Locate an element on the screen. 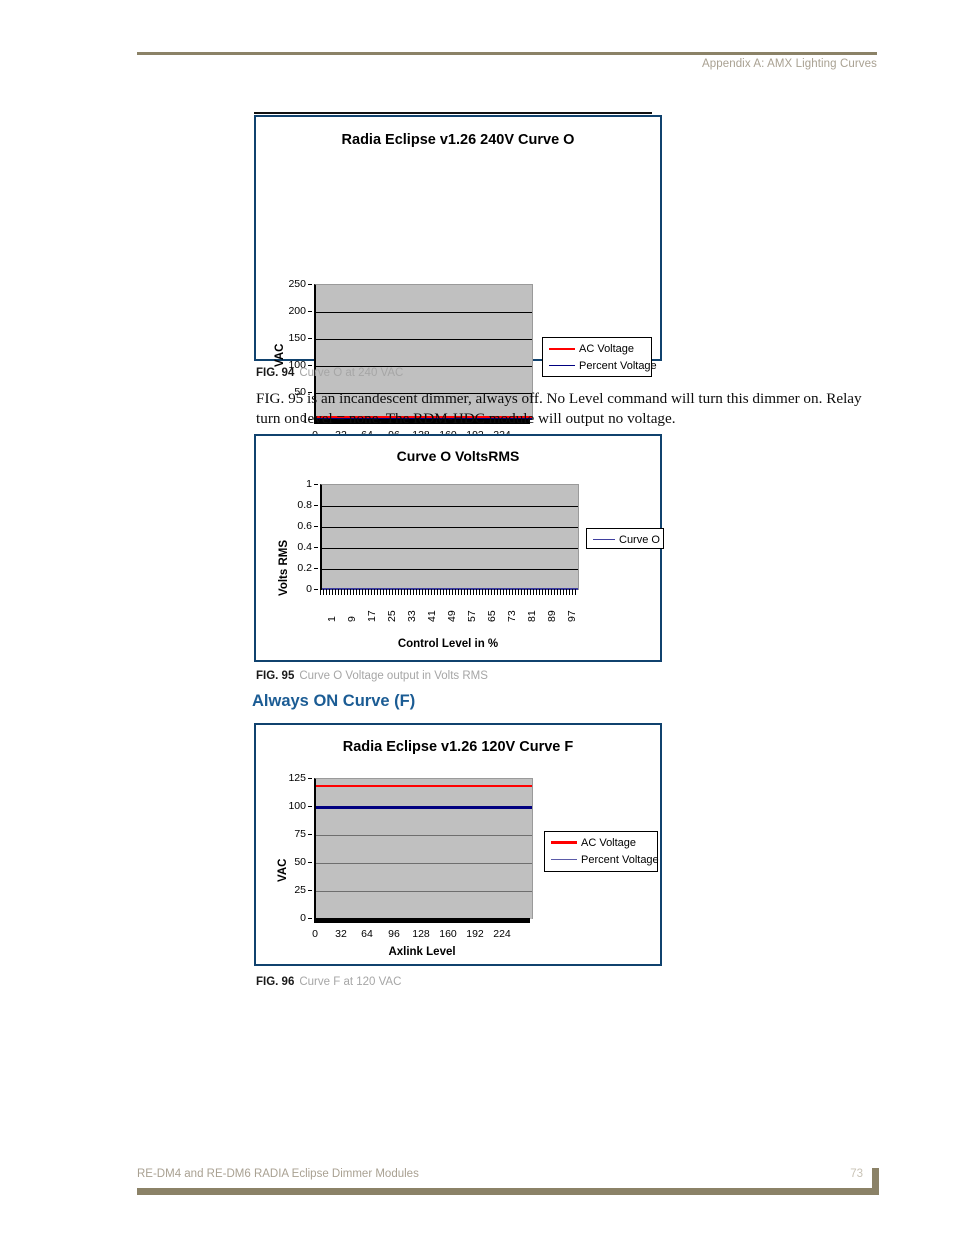 The width and height of the screenshot is (954, 1235). page-header: Appendix A: AMX Lighting Curves is located at coordinates (507, 69).